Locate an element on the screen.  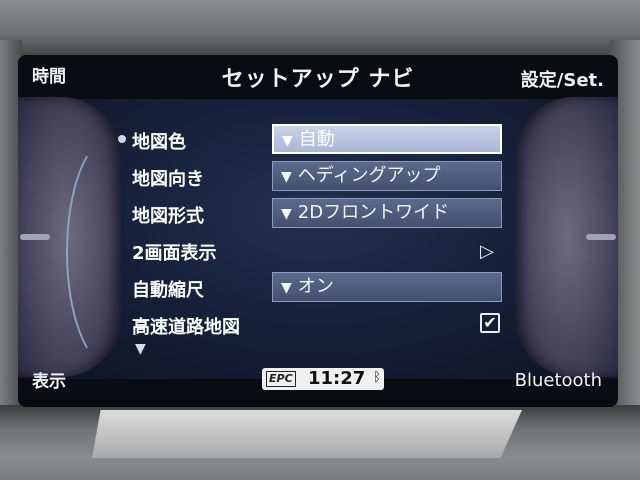
menu-item-map-color: 地図色 ▼ 自動 is located at coordinates (313, 140).